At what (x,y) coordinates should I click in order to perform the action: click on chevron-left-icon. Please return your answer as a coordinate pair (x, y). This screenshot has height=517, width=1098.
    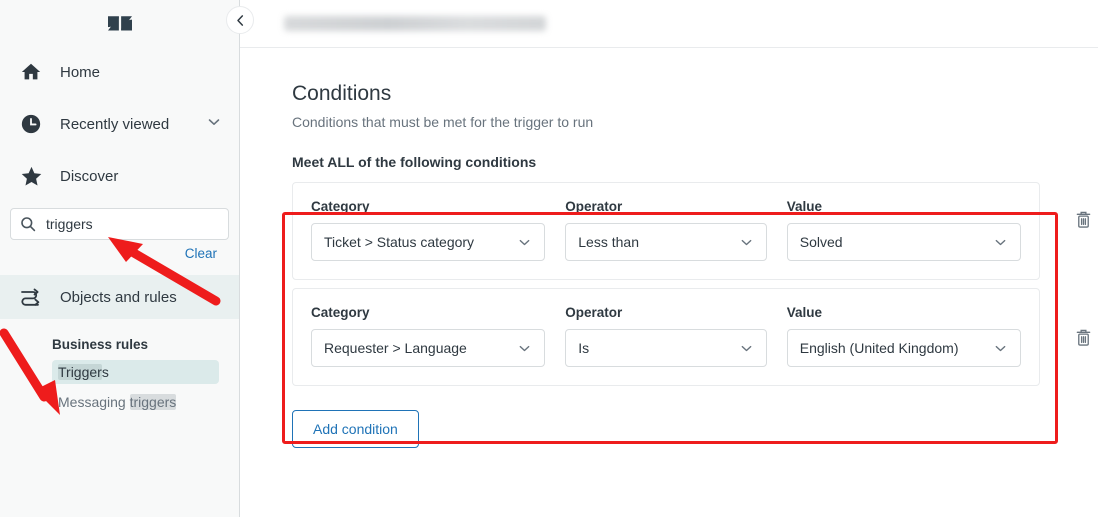
    Looking at the image, I should click on (240, 20).